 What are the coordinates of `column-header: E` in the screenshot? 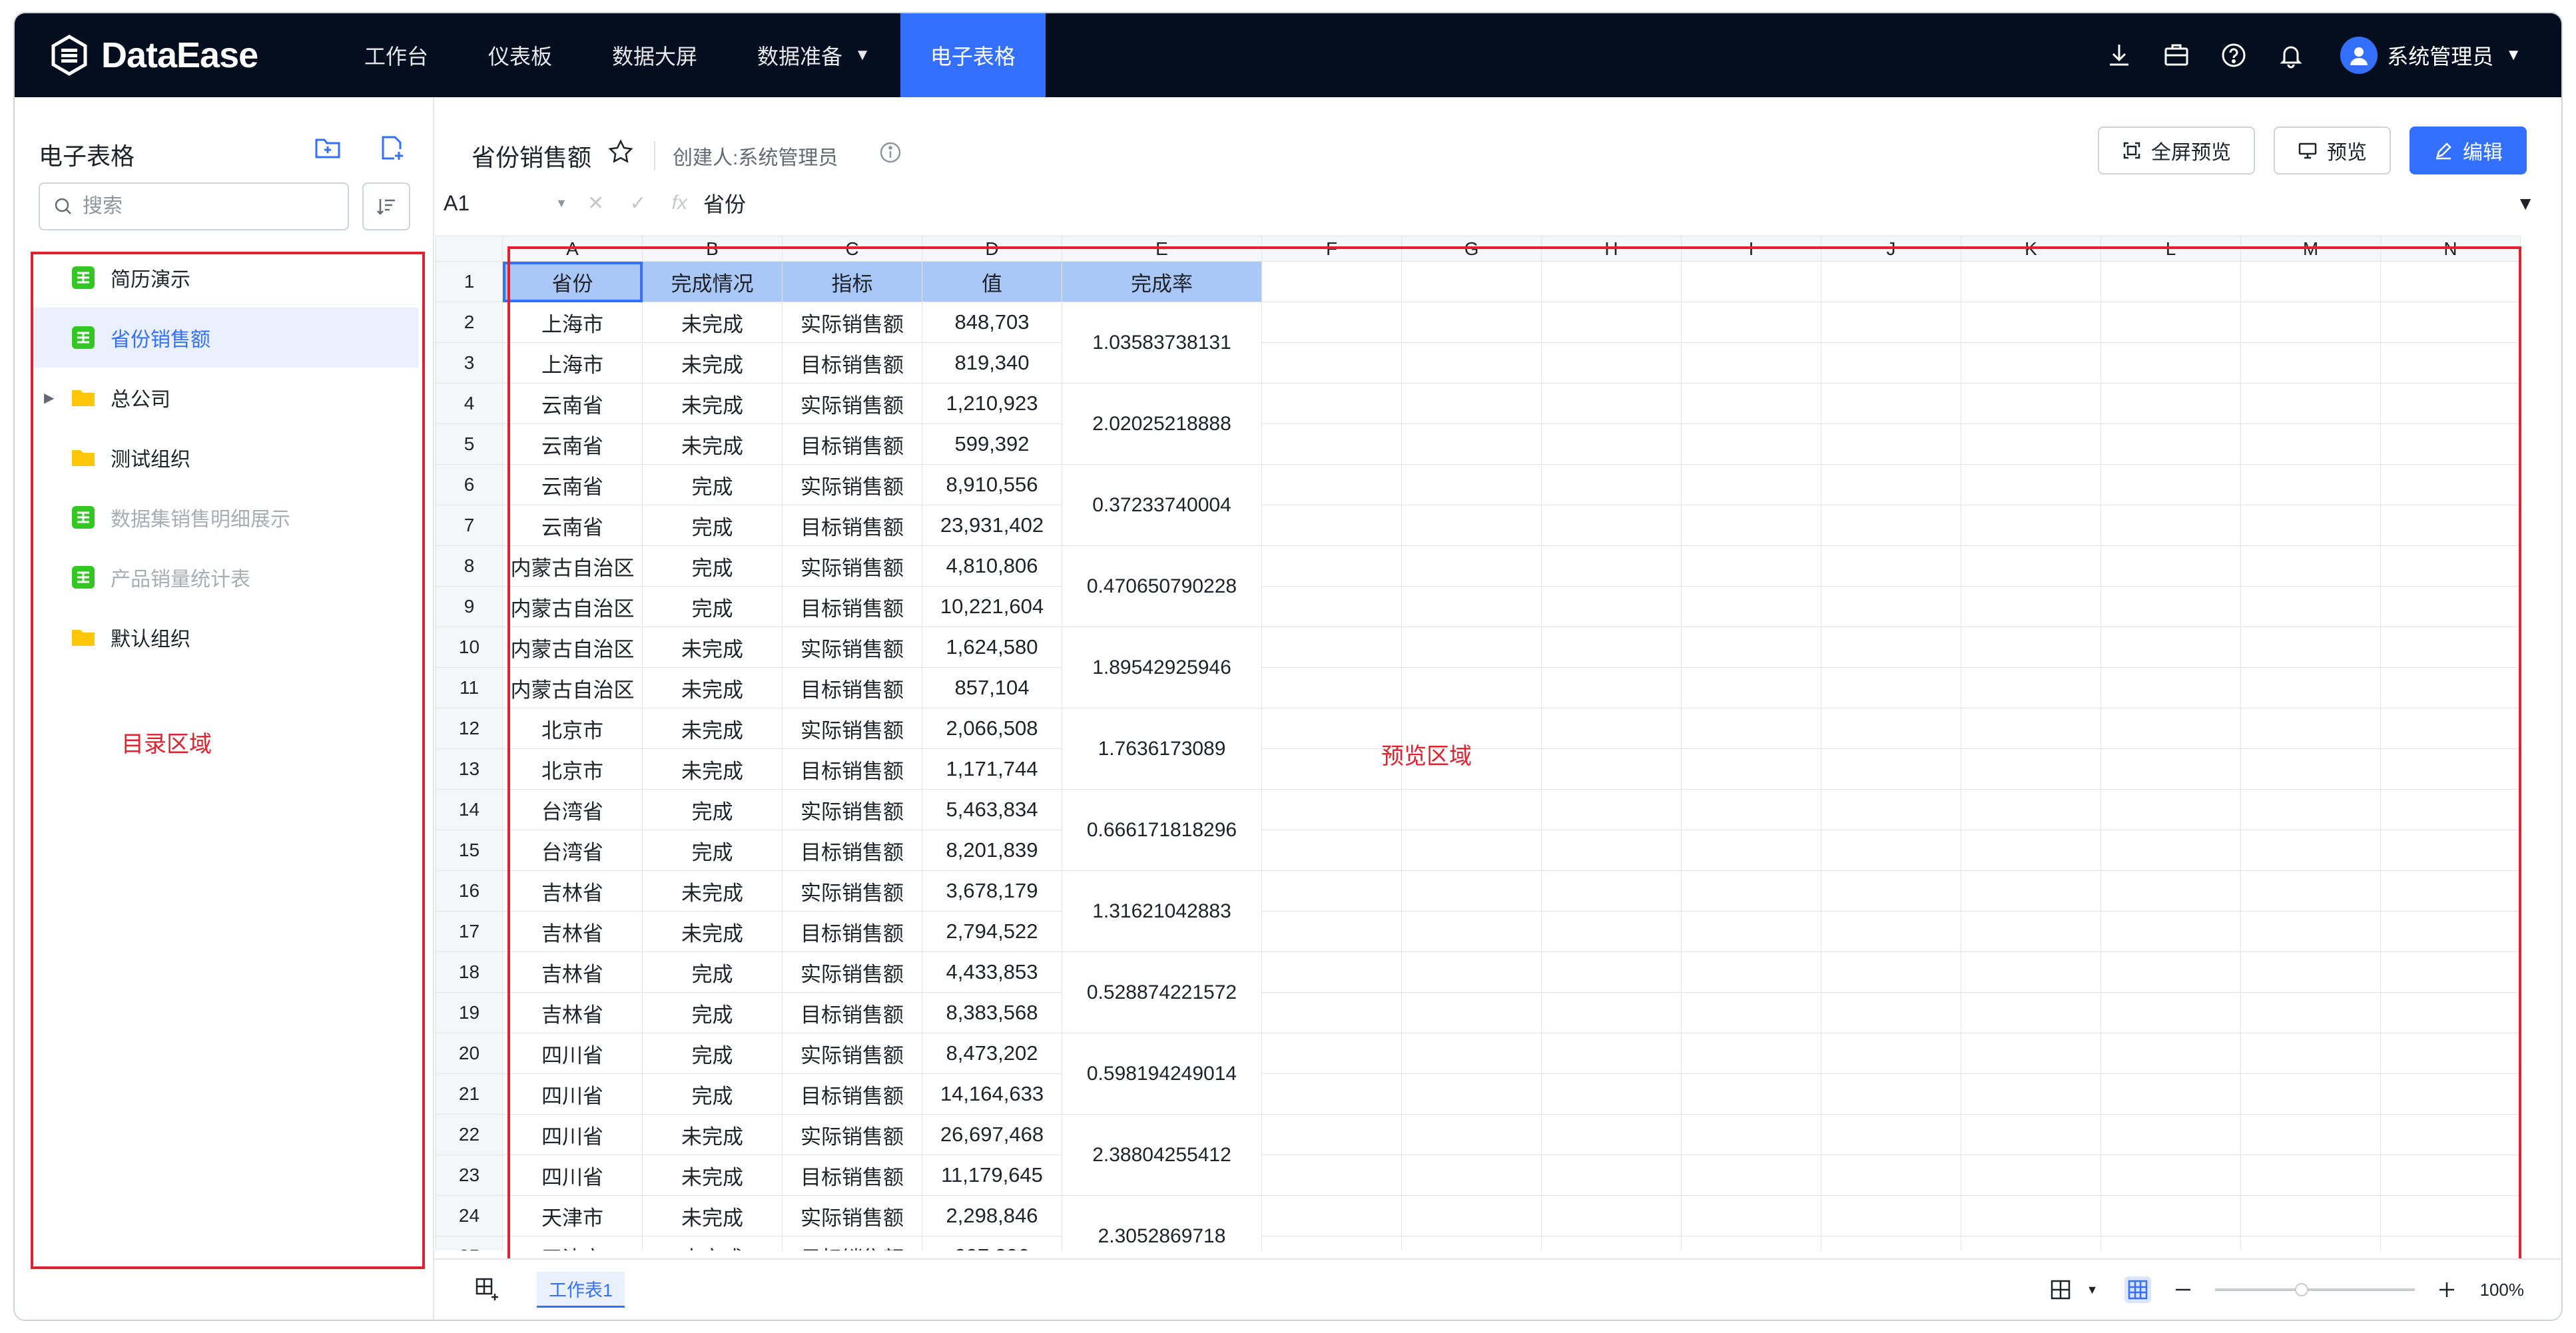 It's located at (1162, 249).